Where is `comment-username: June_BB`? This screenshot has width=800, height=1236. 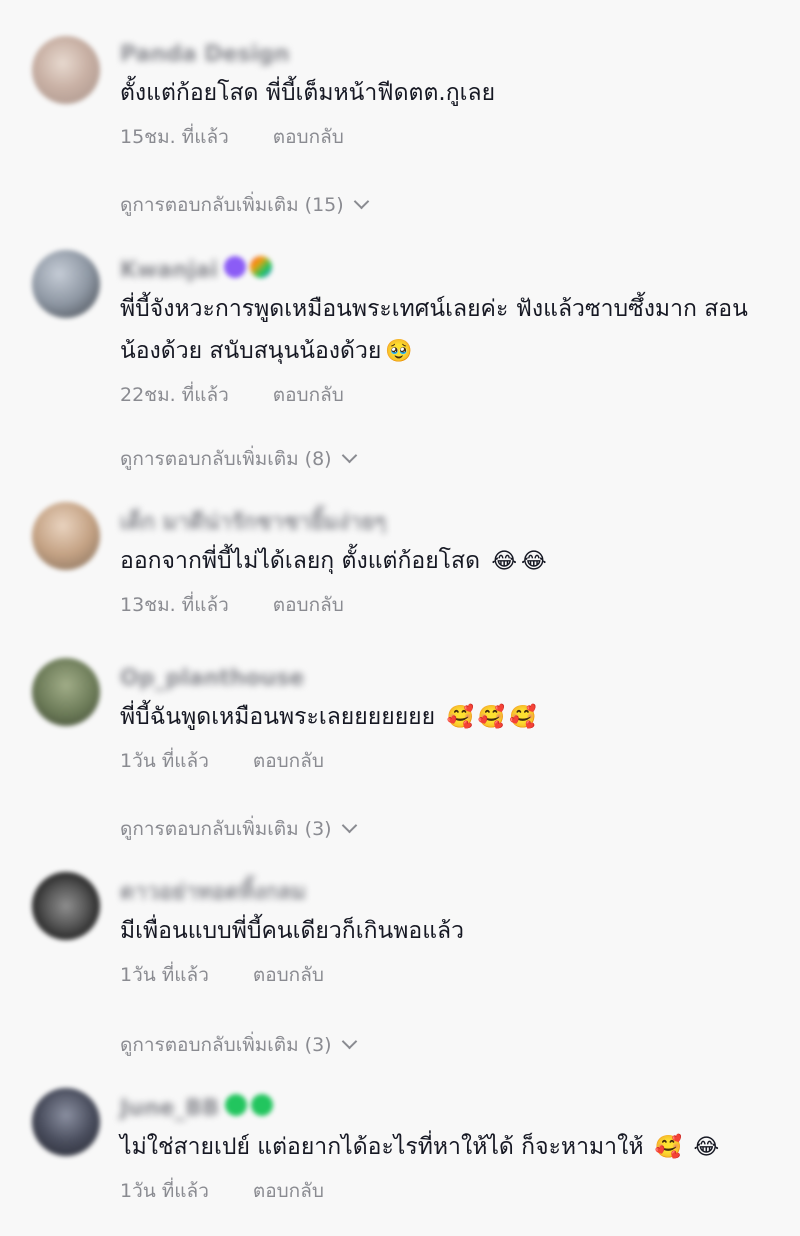 comment-username: June_BB is located at coordinates (169, 1109).